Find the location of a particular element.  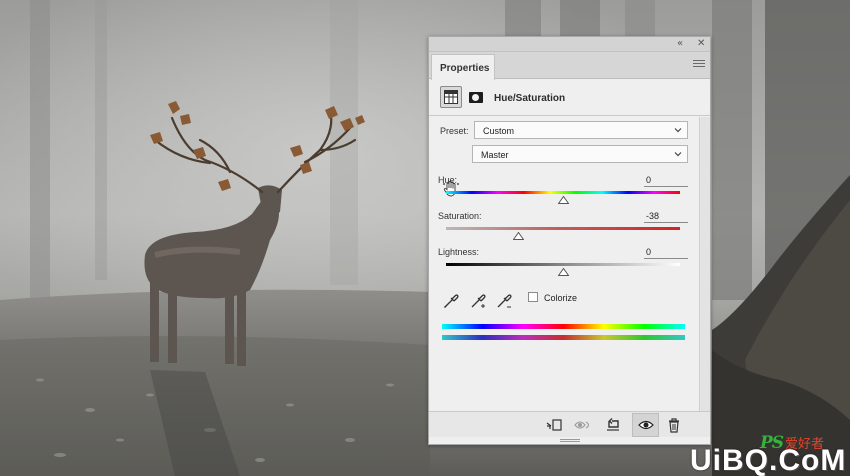

panel-tab-row: Properties is located at coordinates (569, 66).